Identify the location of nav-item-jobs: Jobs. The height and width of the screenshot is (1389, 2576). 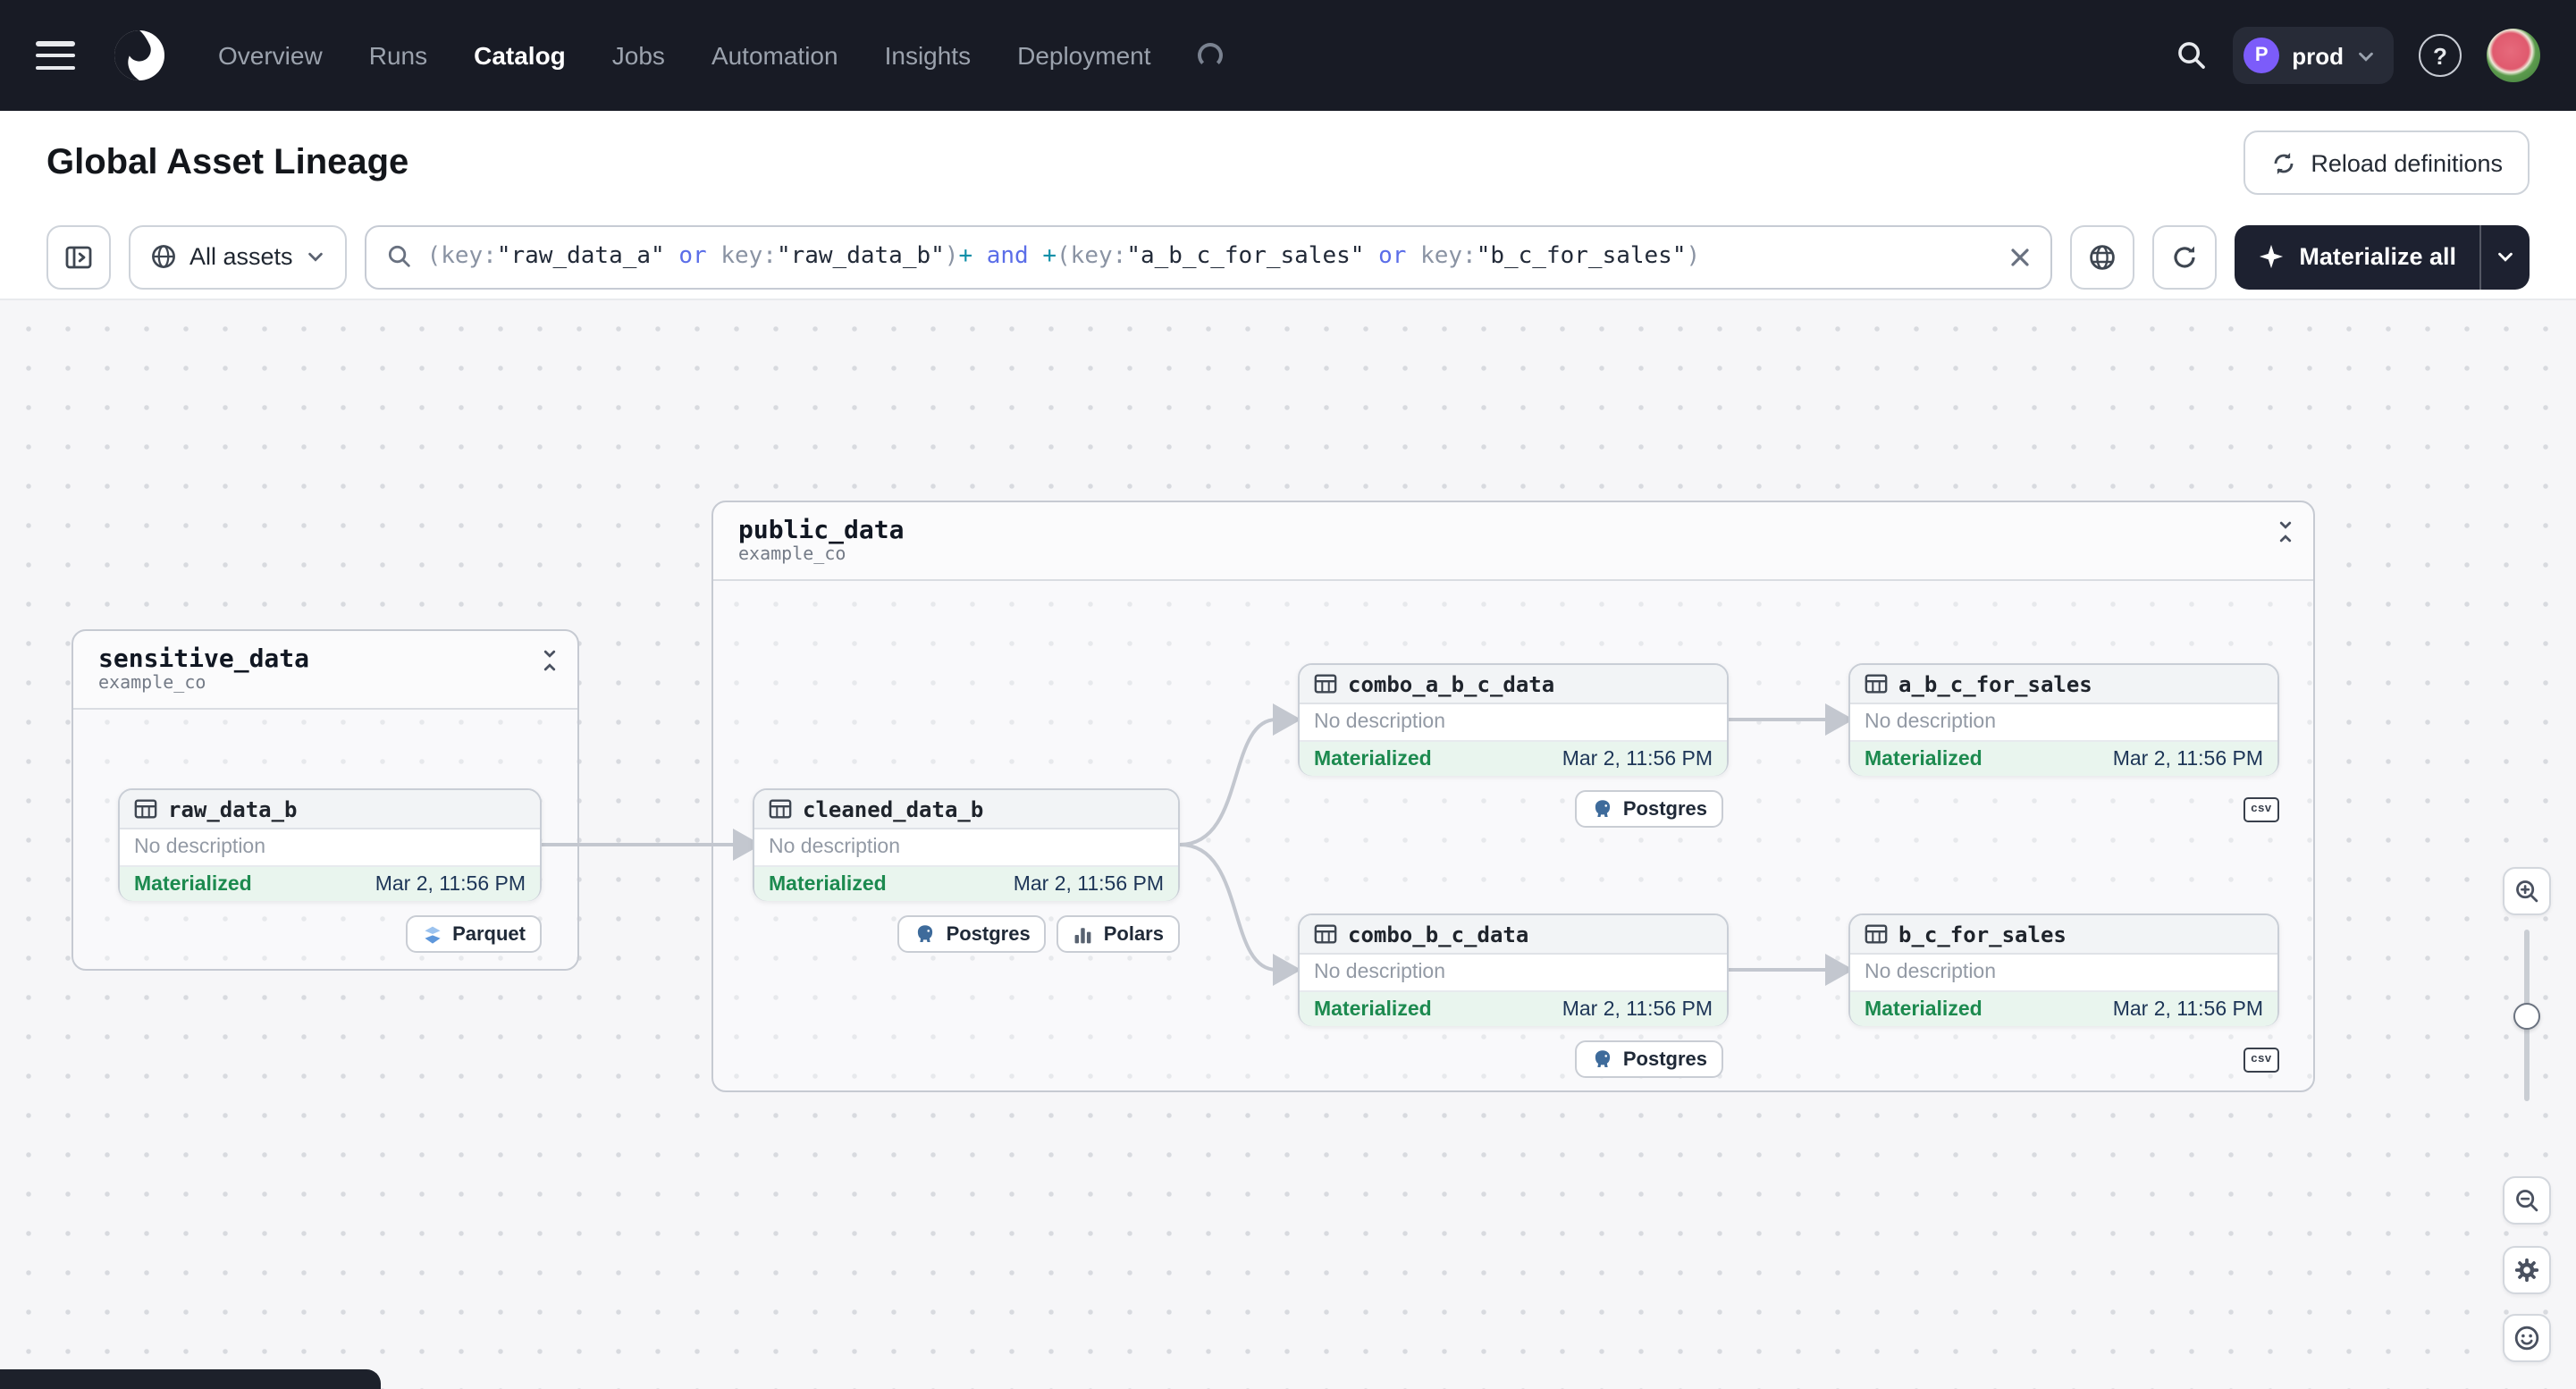
(639, 55).